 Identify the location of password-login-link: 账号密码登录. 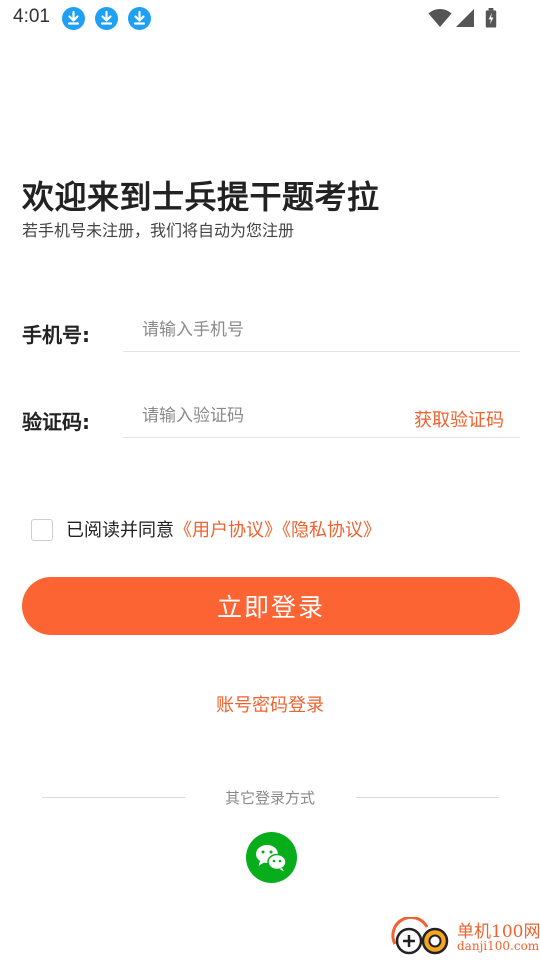
(270, 704).